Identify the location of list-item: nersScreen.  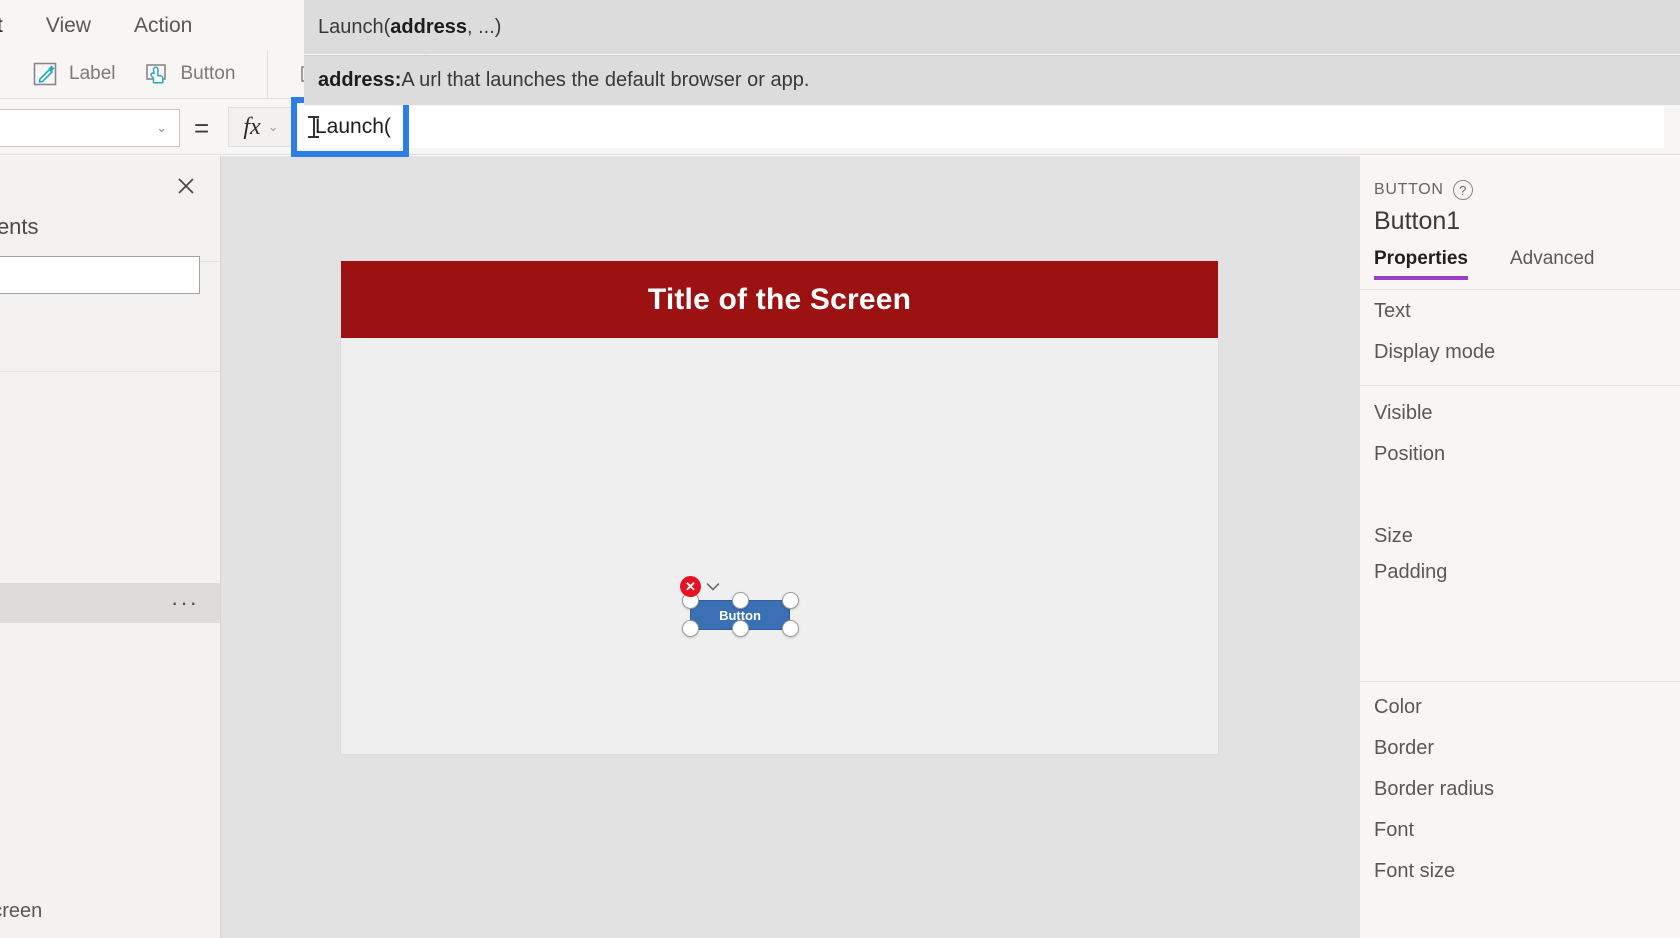
(110, 911).